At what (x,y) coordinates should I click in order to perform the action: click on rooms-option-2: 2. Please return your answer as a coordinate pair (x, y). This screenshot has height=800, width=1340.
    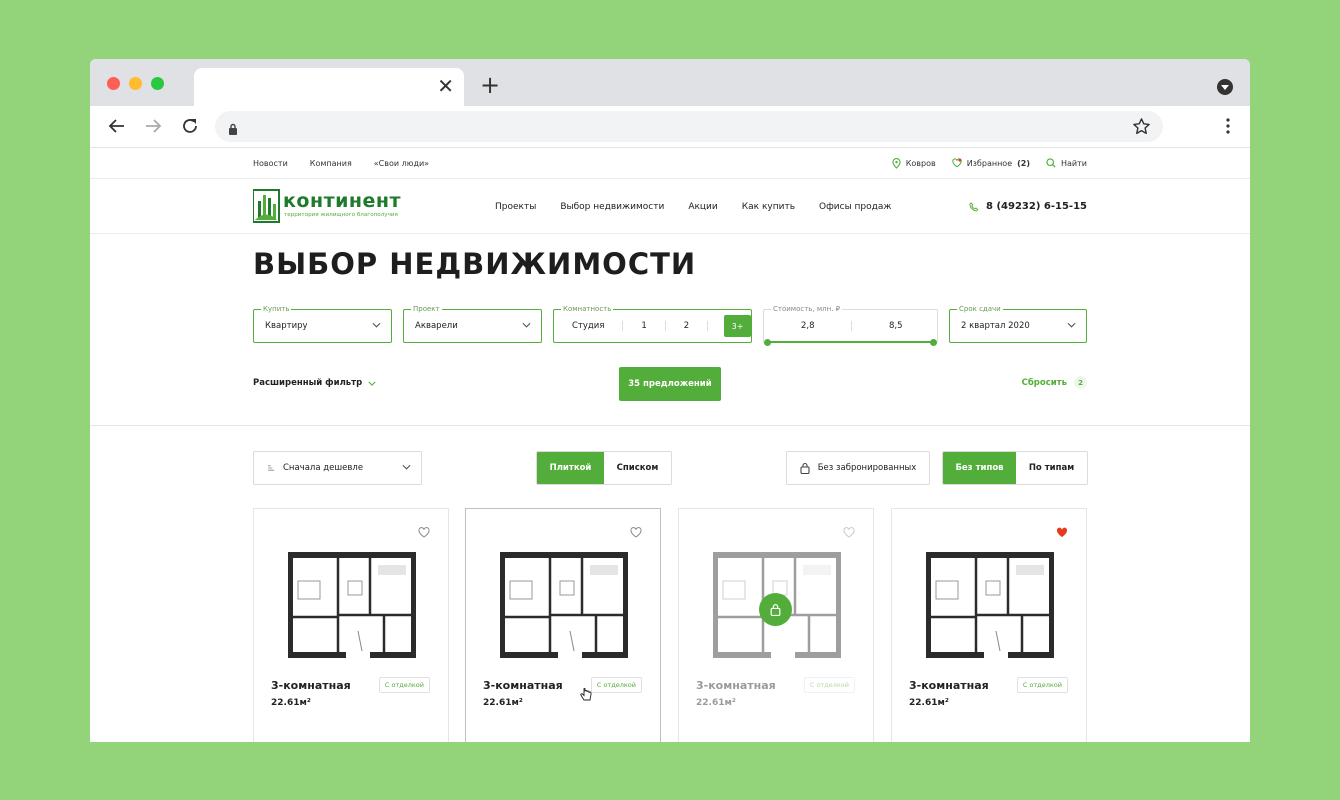
    Looking at the image, I should click on (686, 326).